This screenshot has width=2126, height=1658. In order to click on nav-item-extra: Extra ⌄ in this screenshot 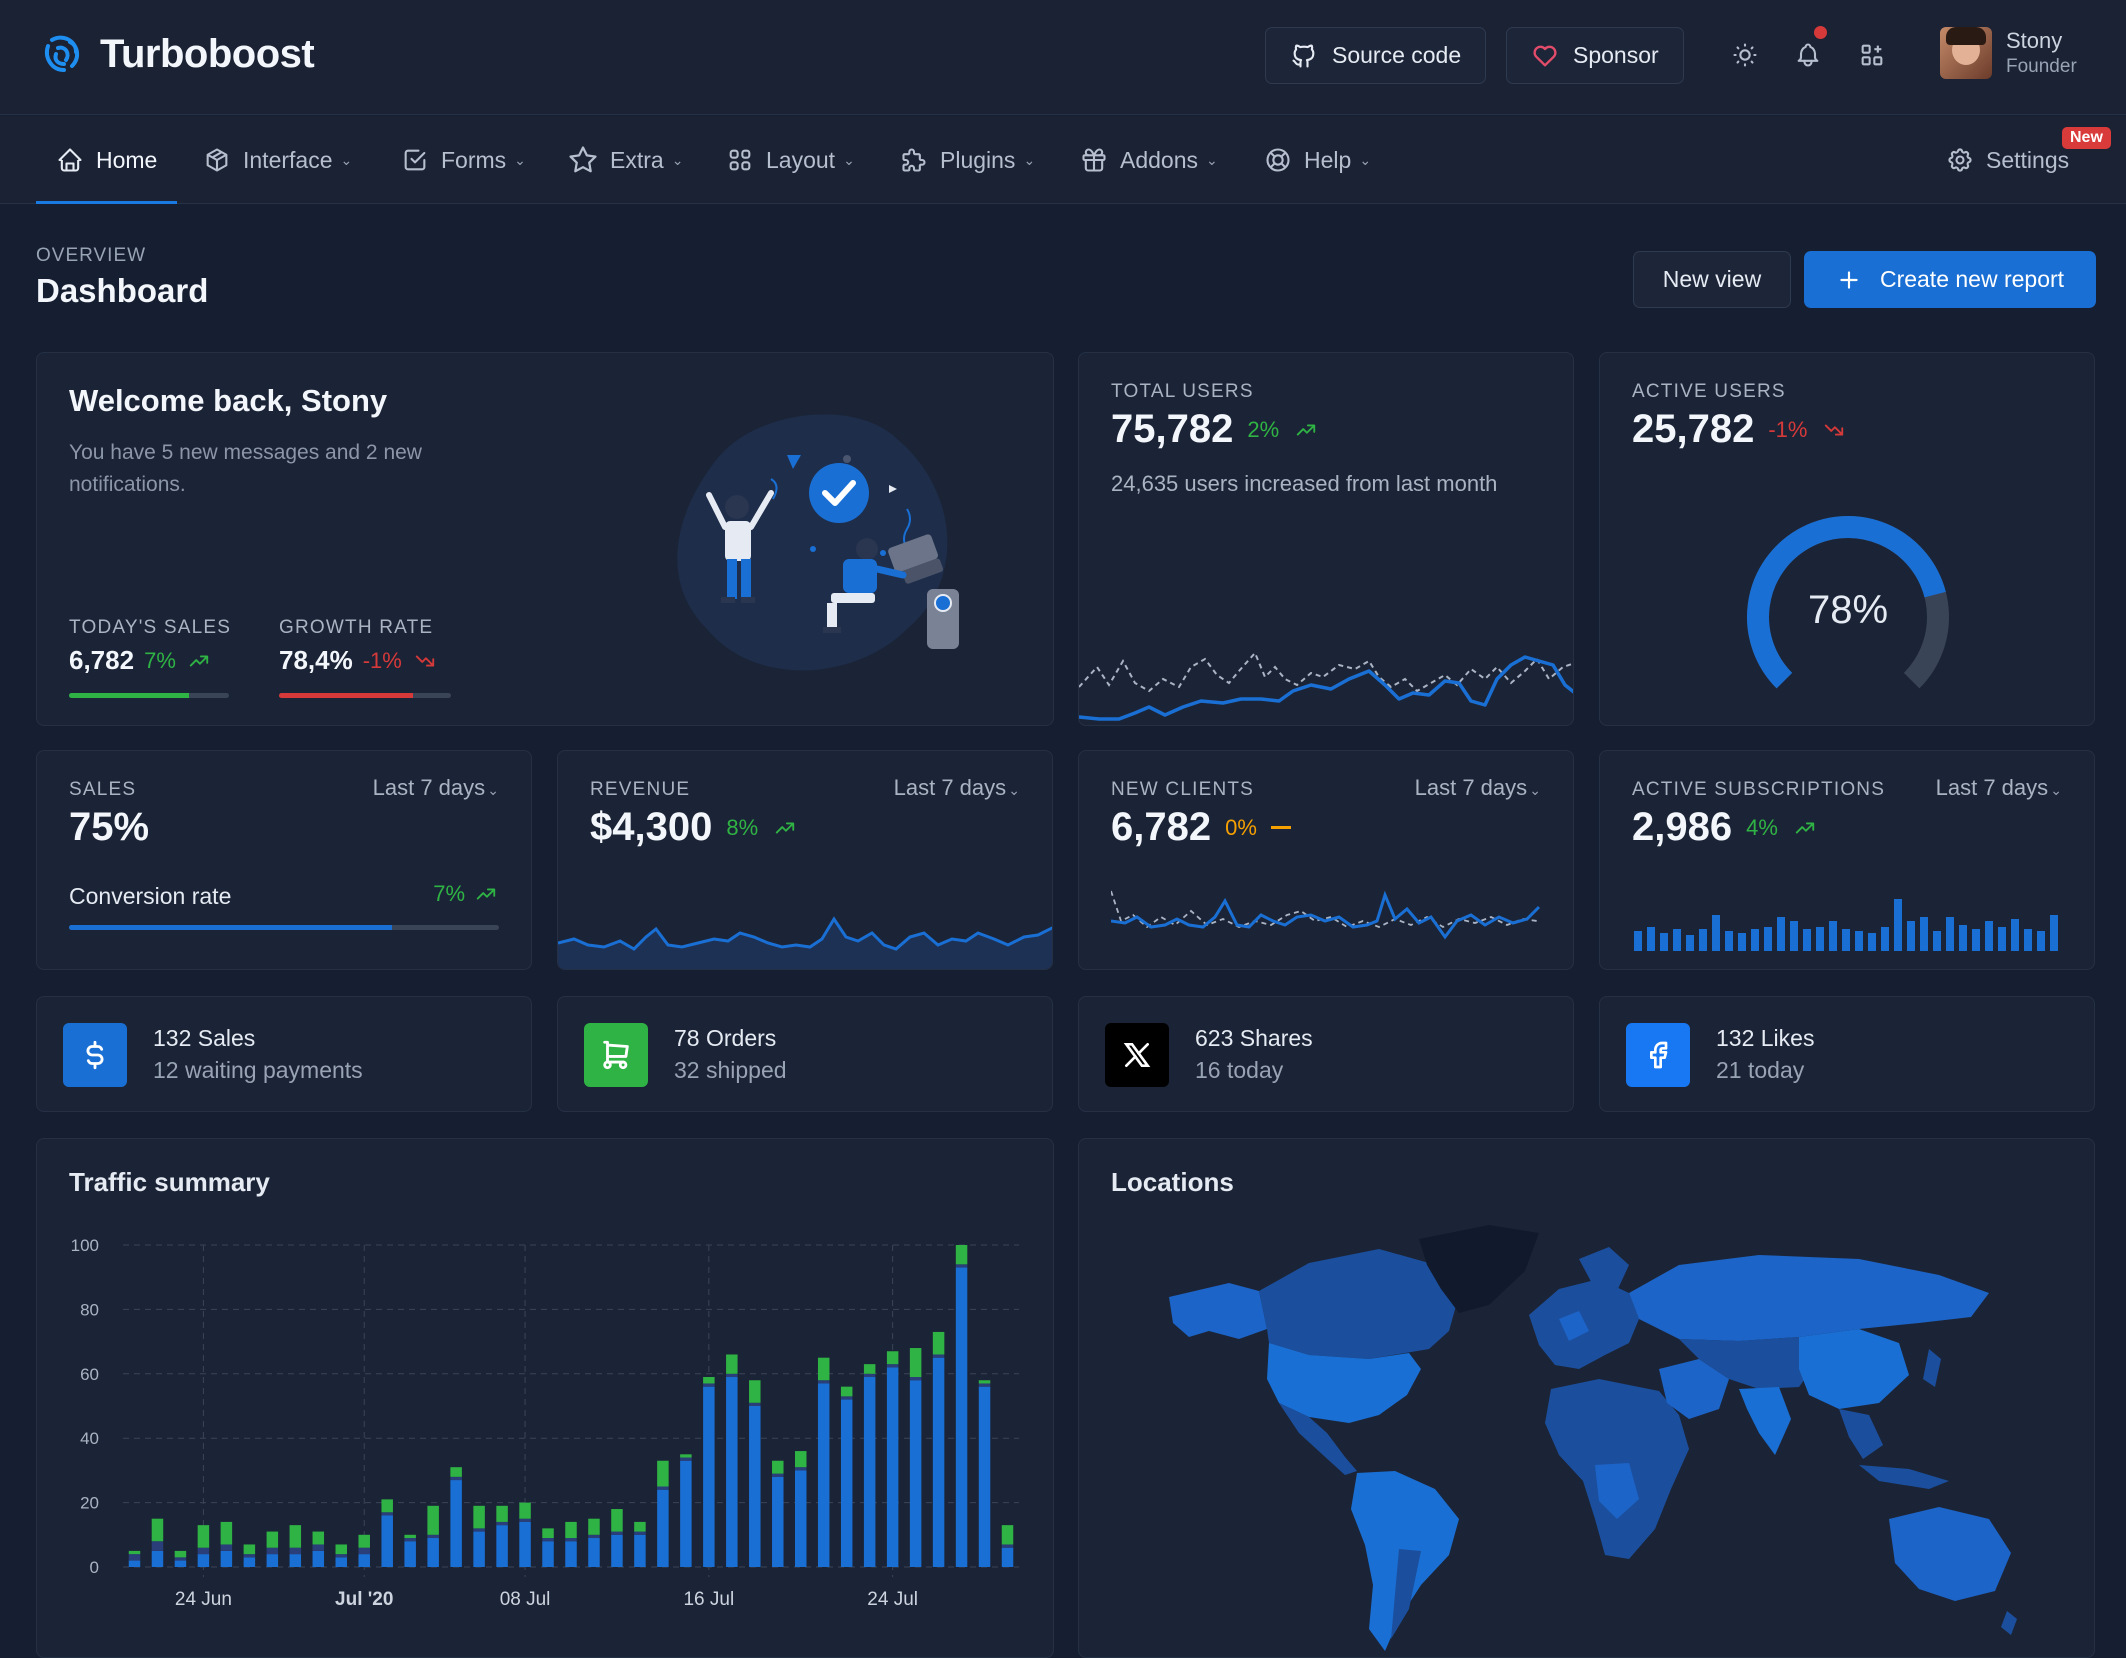, I will do `click(625, 160)`.